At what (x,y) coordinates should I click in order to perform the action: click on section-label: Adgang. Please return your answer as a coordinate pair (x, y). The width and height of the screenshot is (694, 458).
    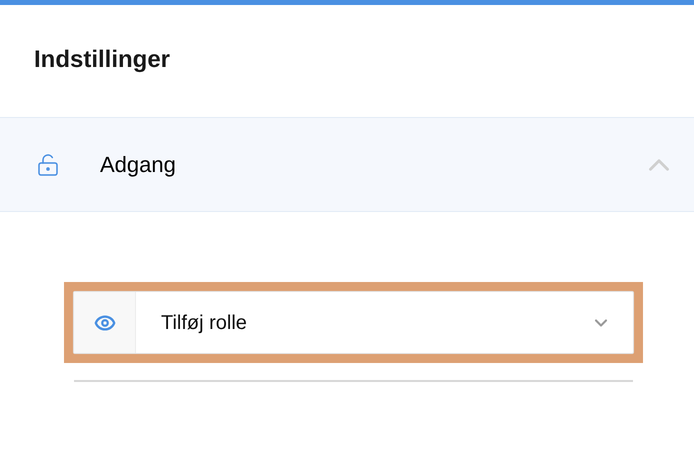
    Looking at the image, I should click on (138, 165).